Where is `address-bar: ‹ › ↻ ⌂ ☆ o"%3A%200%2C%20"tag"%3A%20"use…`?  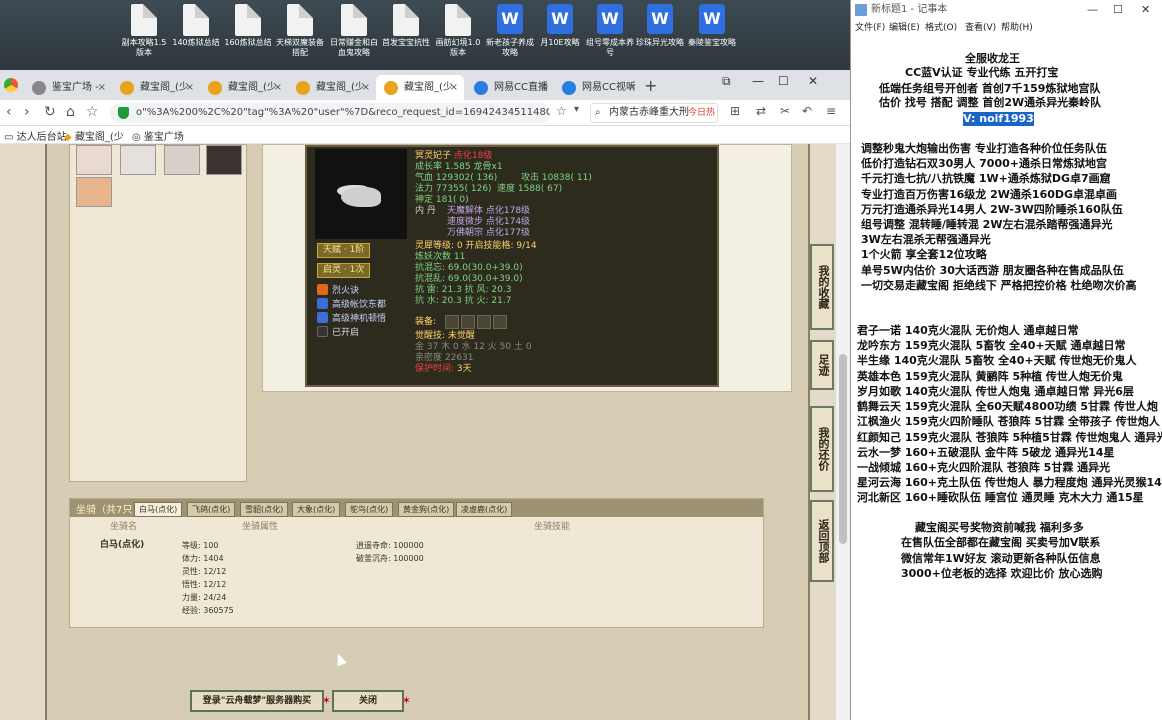 address-bar: ‹ › ↻ ⌂ ☆ o"%3A%200%2C%20"tag"%3A%20"use… is located at coordinates (425, 113).